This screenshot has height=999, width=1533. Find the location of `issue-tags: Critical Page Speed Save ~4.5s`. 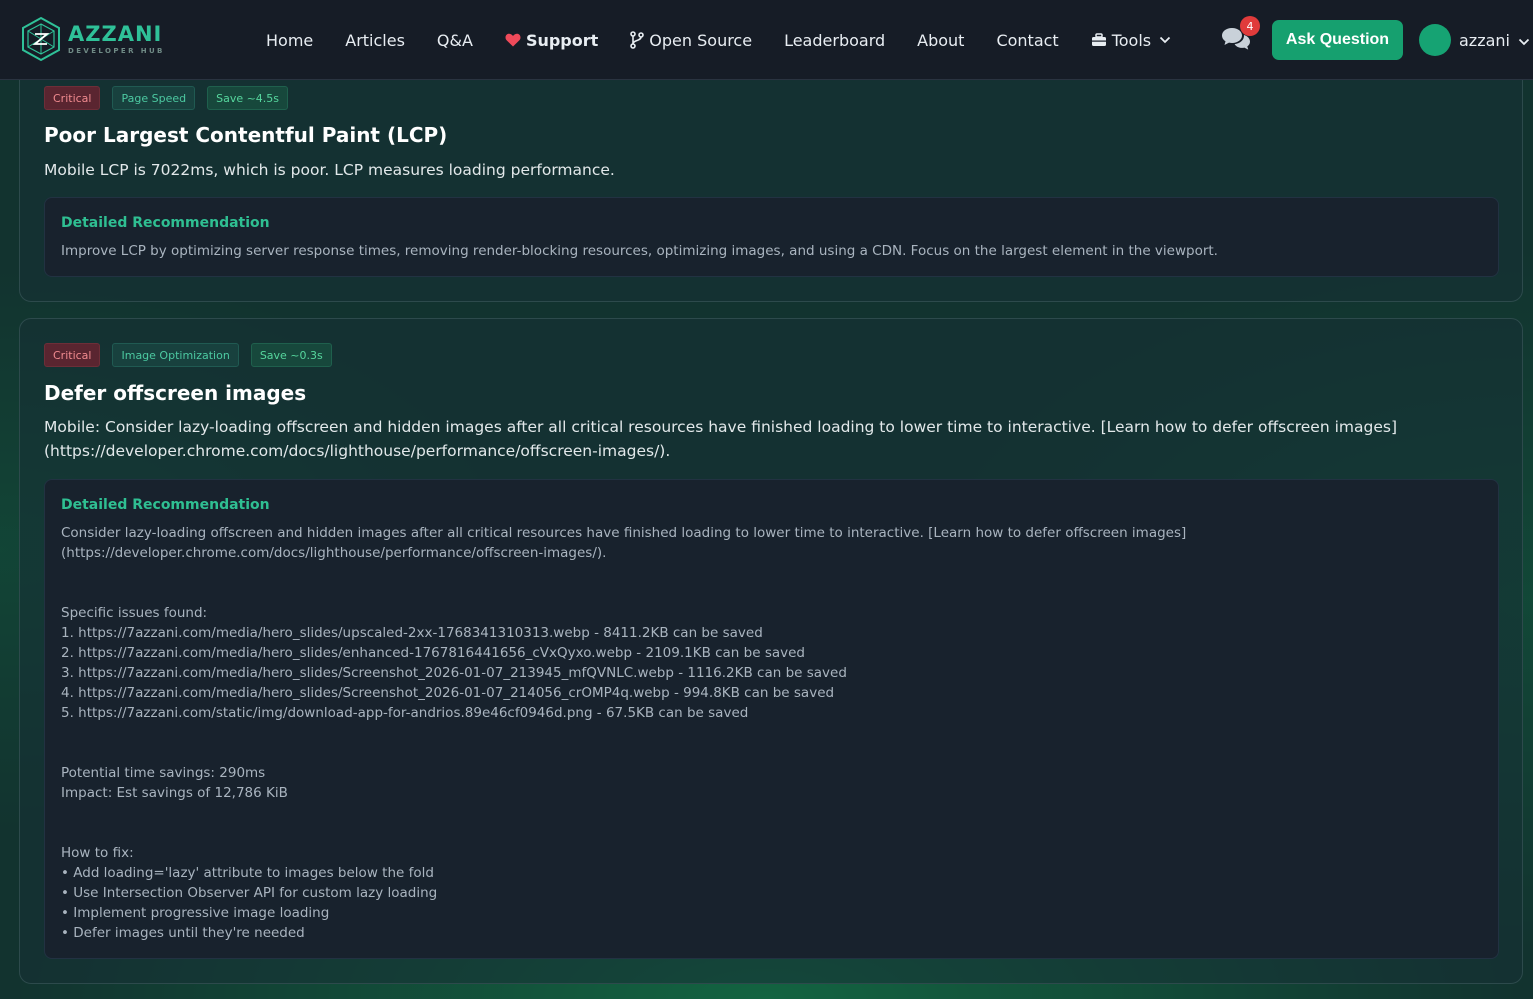

issue-tags: Critical Page Speed Save ~4.5s is located at coordinates (172, 98).